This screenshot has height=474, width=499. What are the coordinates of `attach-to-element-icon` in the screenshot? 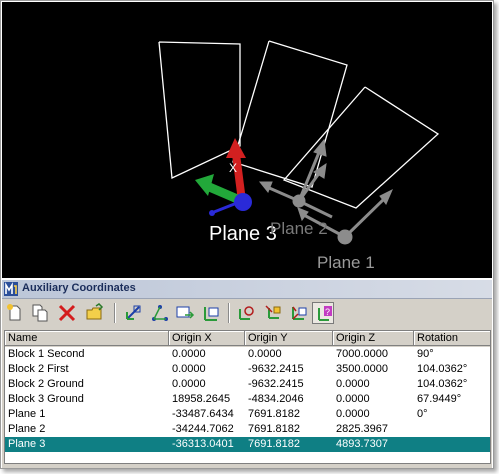 It's located at (246, 313).